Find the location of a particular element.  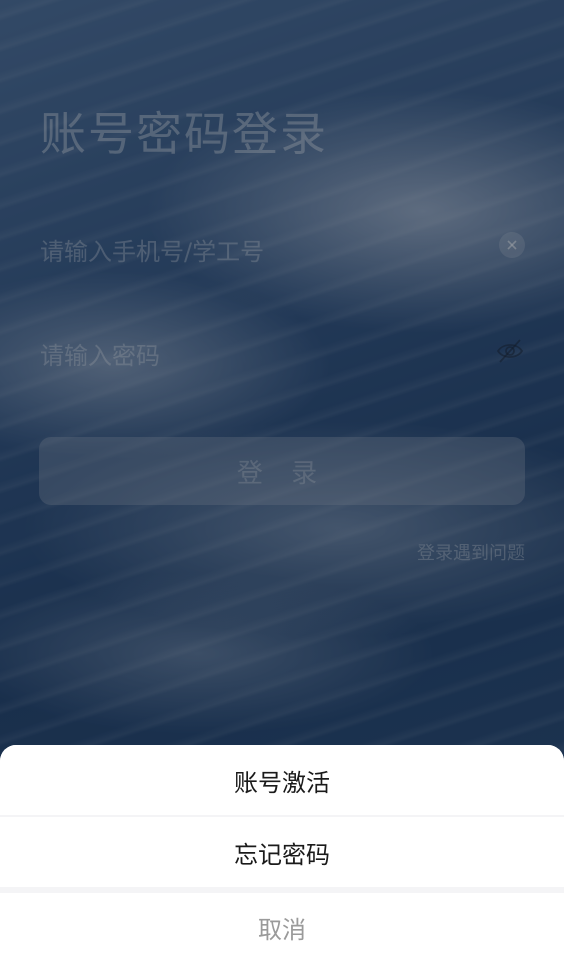

cancel-button: 取消 is located at coordinates (282, 927).